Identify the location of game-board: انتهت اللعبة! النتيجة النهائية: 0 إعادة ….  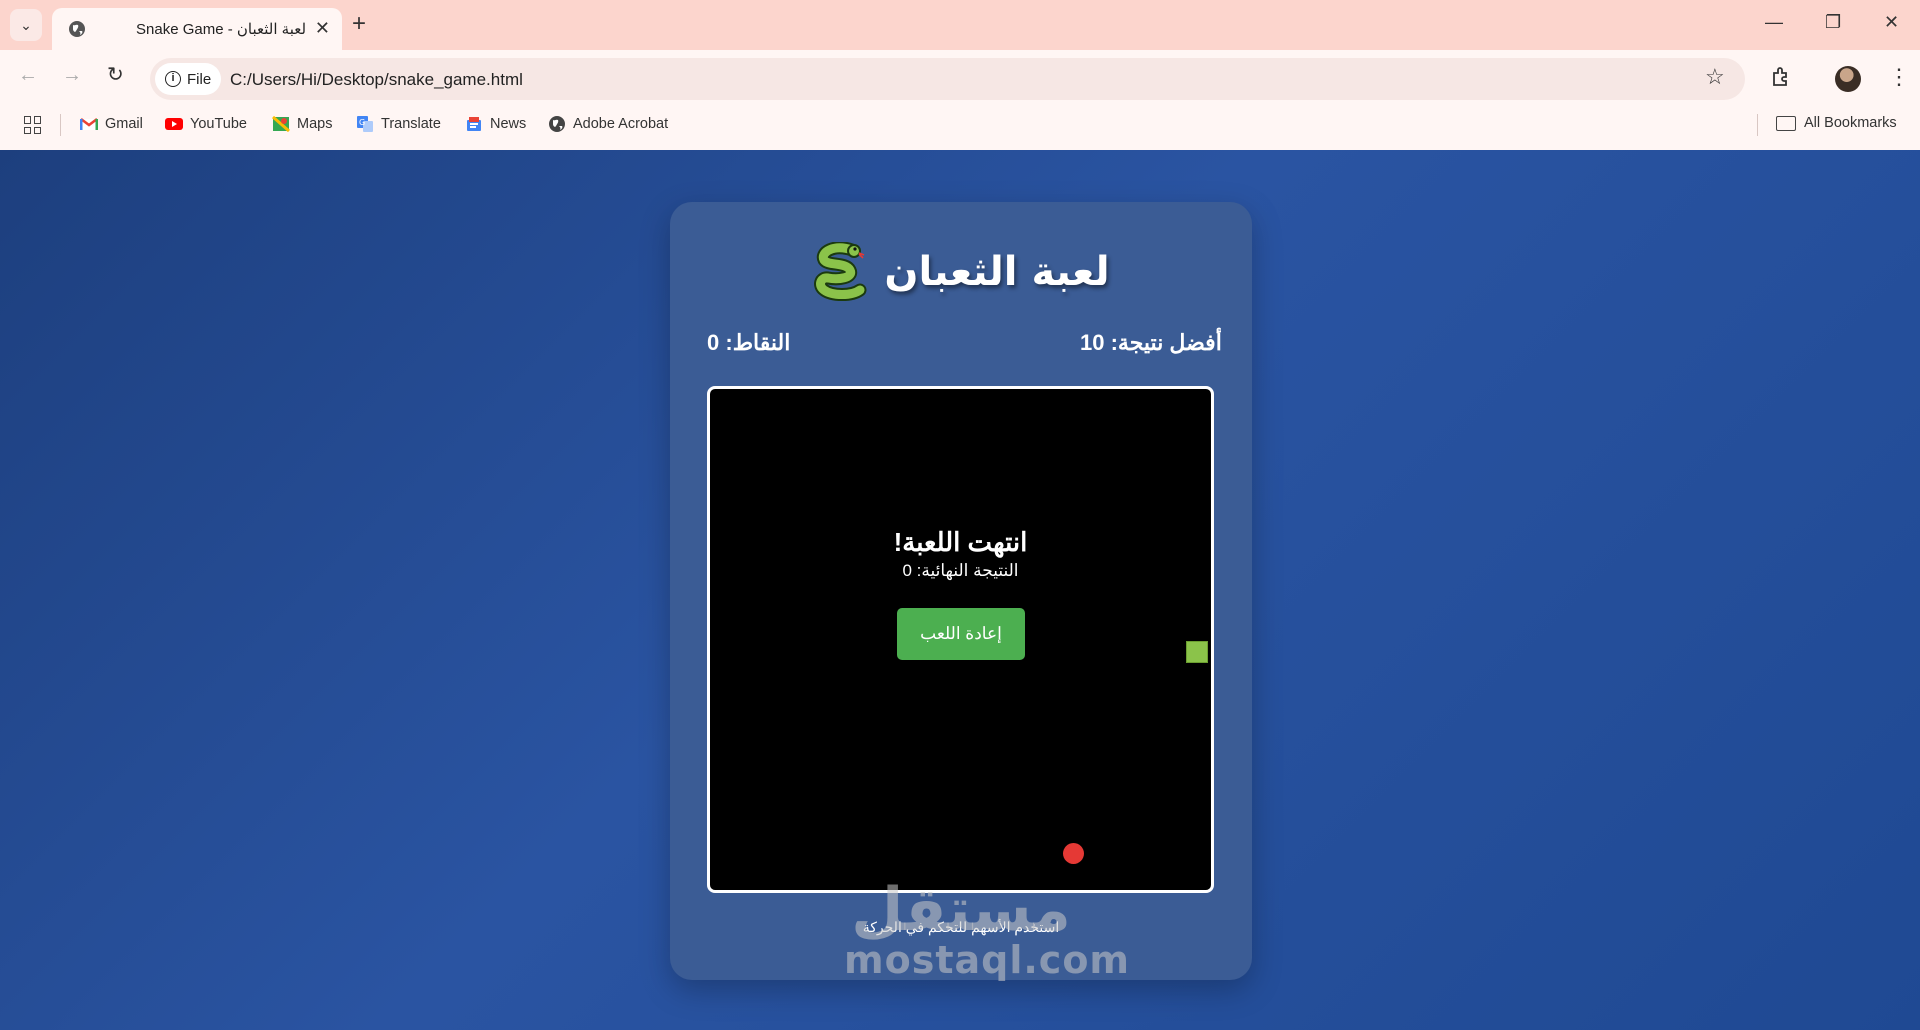
(960, 639).